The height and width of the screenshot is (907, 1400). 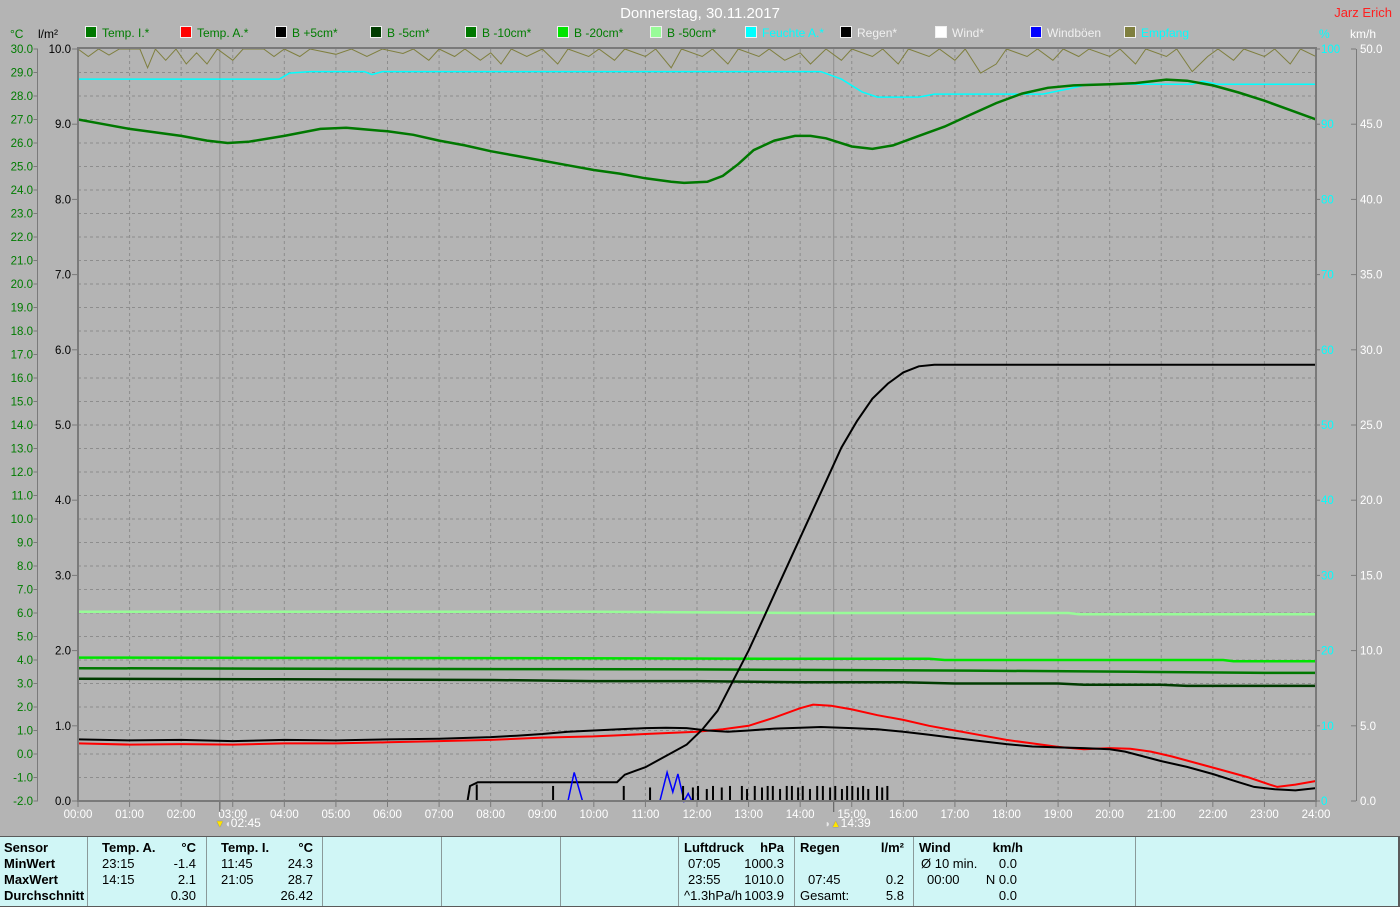 I want to click on series-b_minus5-line, so click(x=697, y=682).